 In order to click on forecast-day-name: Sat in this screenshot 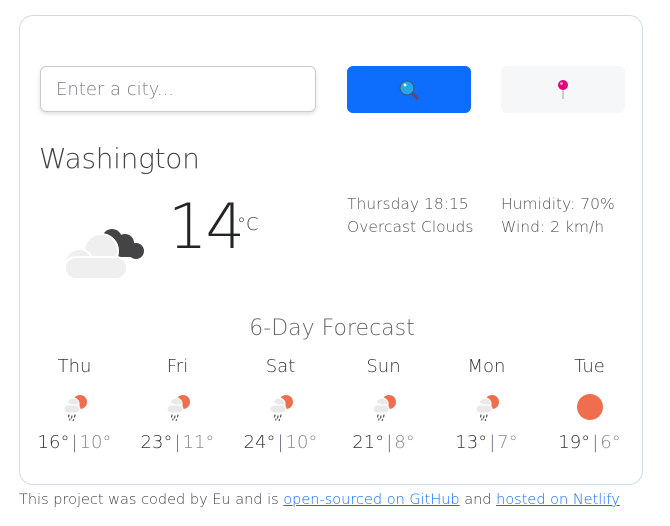, I will do `click(280, 366)`.